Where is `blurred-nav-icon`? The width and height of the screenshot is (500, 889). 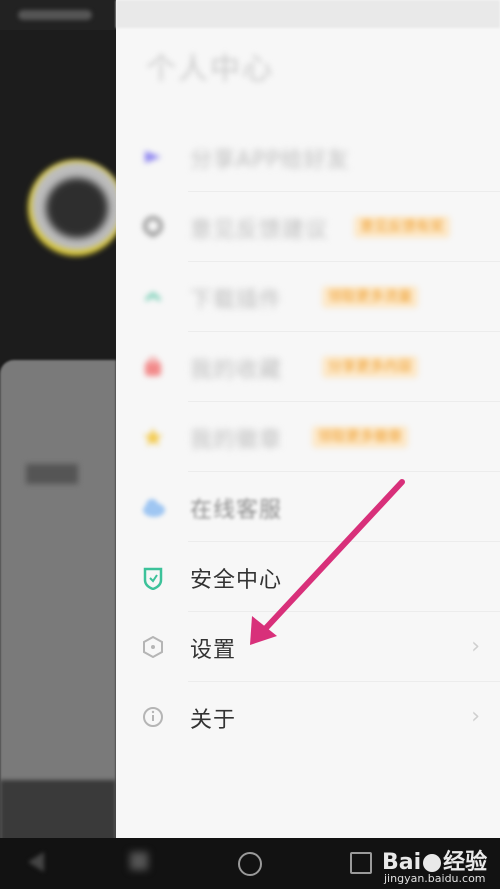 blurred-nav-icon is located at coordinates (139, 861).